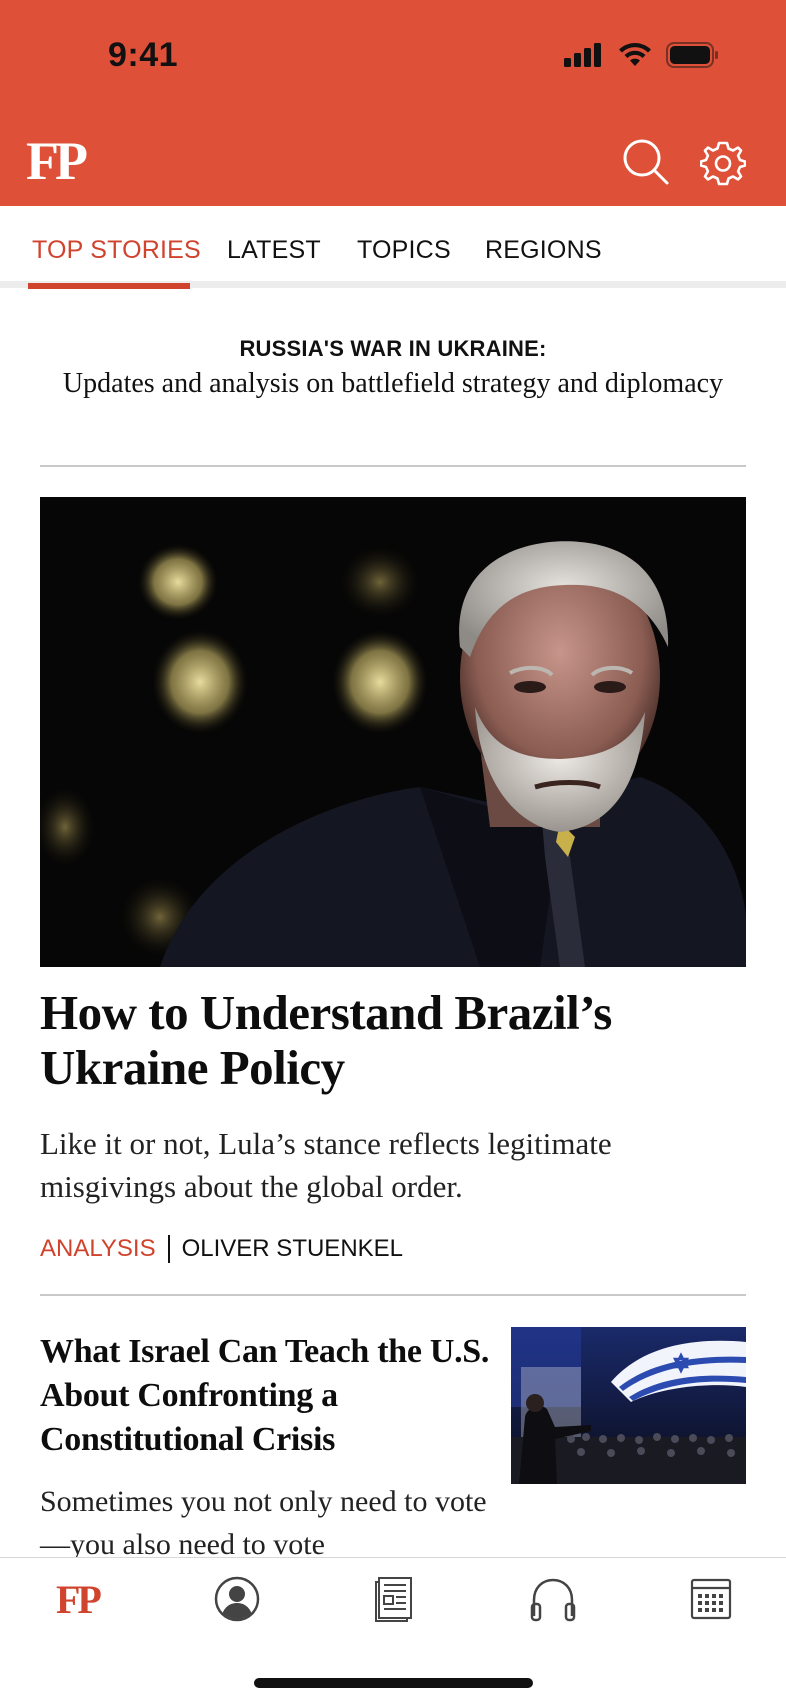  I want to click on author-name: OLIVER STUENKEL, so click(292, 1249).